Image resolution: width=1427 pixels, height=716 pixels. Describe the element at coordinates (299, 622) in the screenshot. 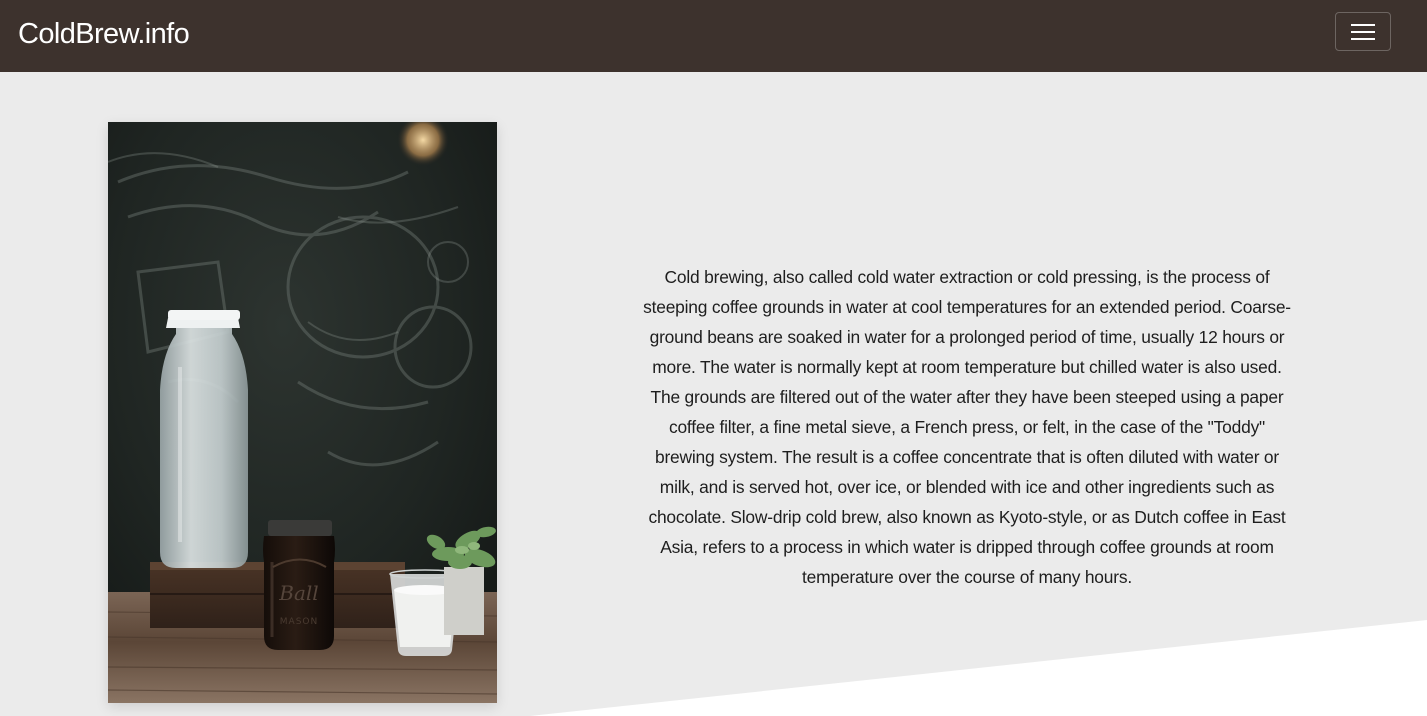

I see `svg-text: MASON` at that location.